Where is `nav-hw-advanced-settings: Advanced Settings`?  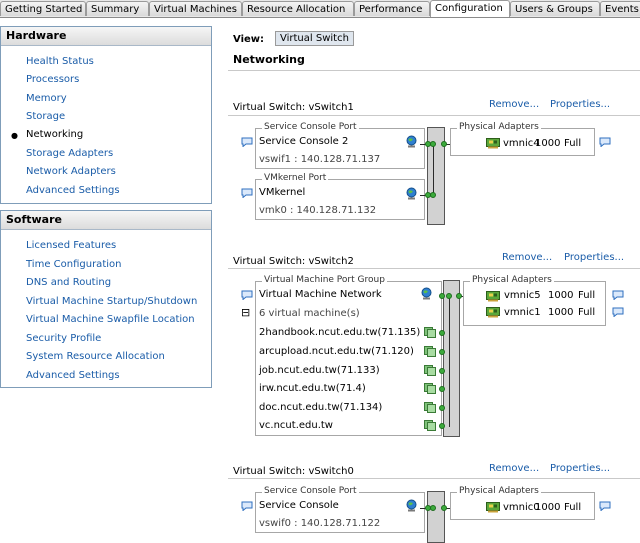 nav-hw-advanced-settings: Advanced Settings is located at coordinates (73, 190).